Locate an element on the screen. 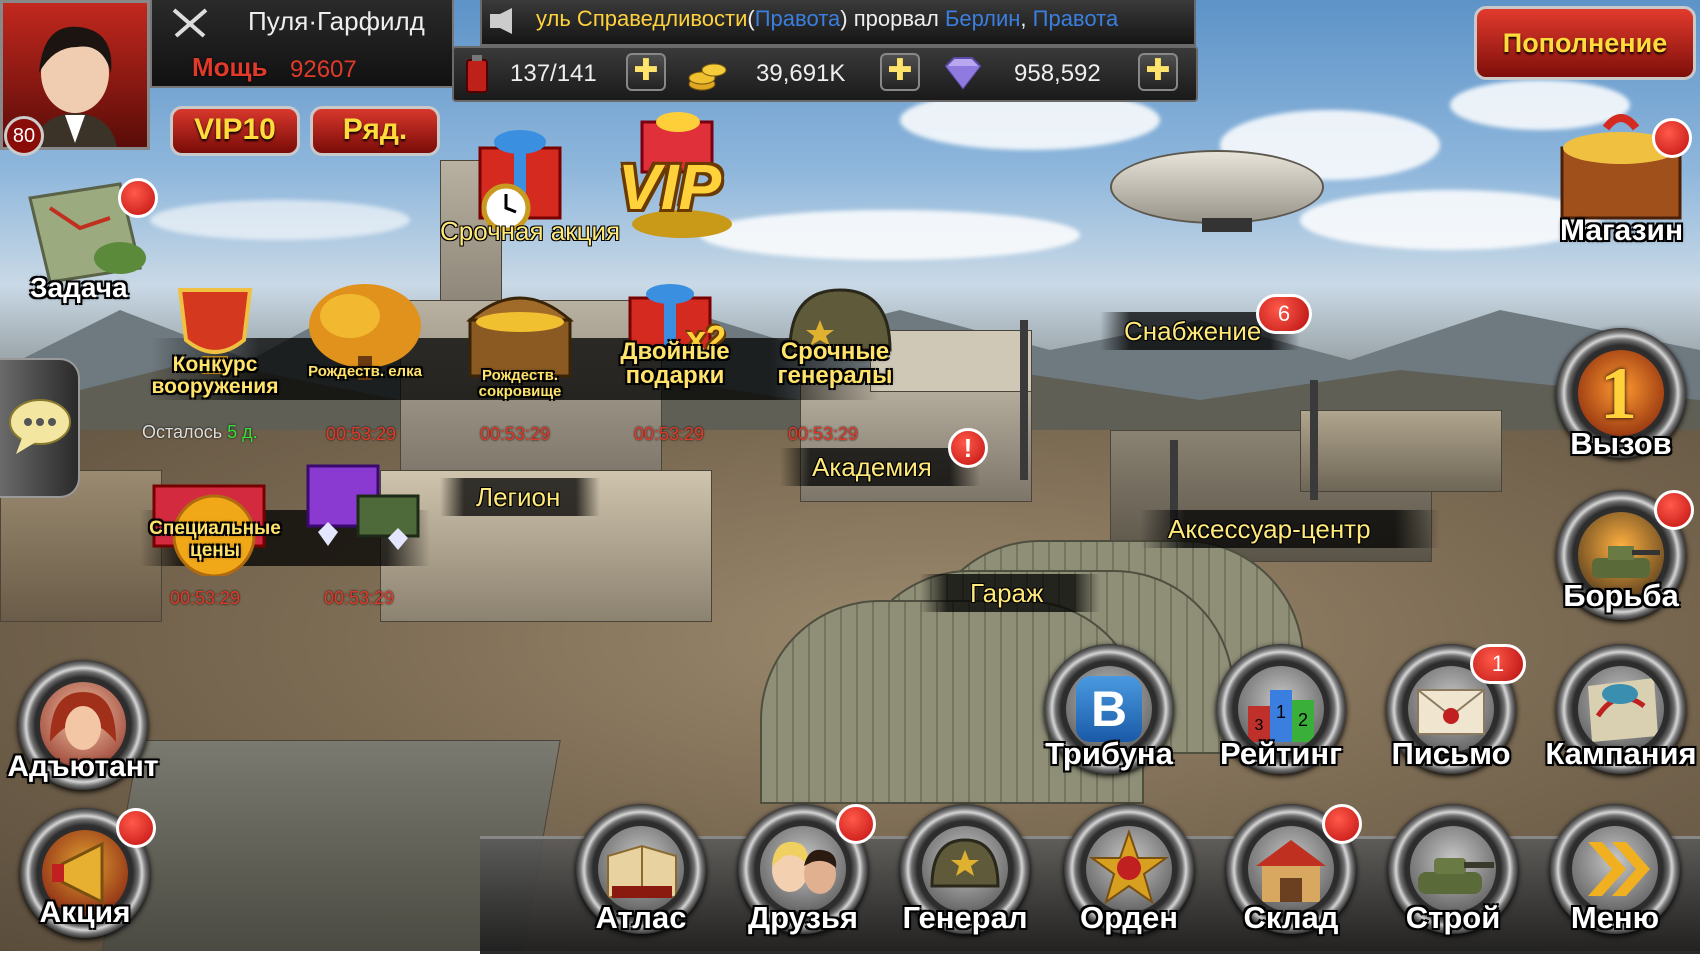  ticker-text-1: уль Справедливости is located at coordinates (642, 18).